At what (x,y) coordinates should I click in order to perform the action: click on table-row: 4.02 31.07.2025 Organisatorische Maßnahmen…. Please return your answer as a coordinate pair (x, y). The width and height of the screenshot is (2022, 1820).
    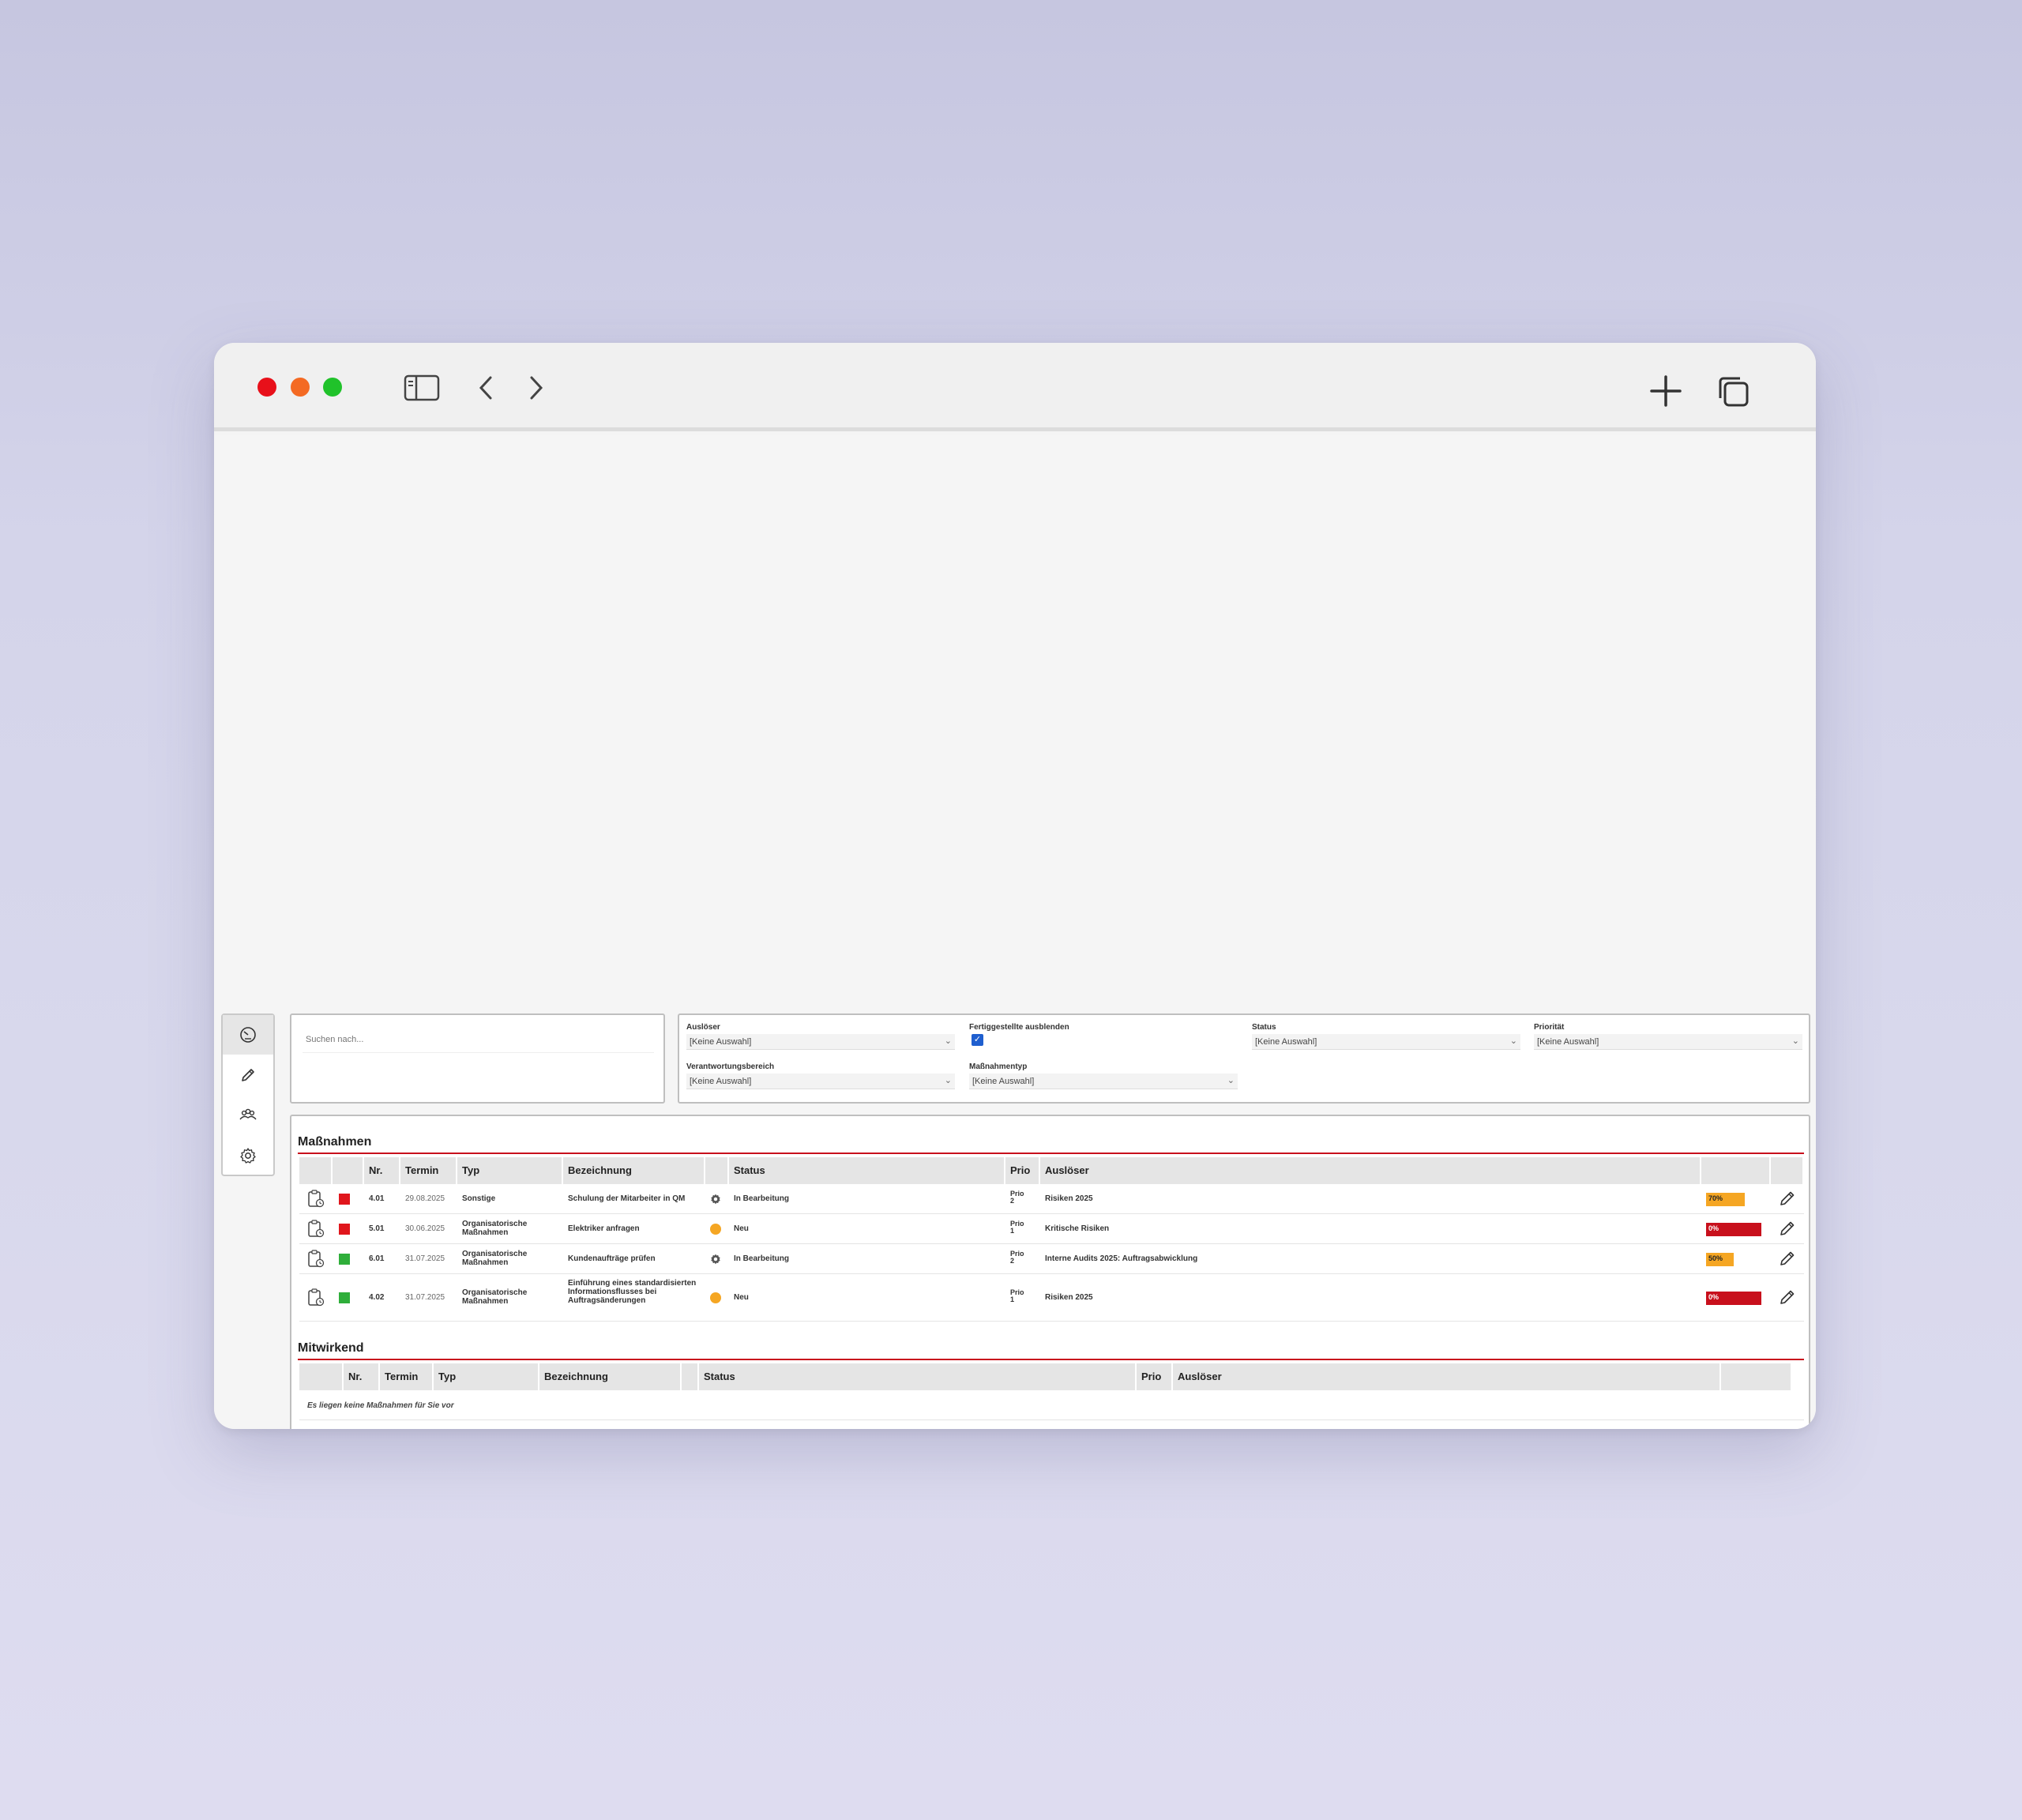
    Looking at the image, I should click on (1051, 1298).